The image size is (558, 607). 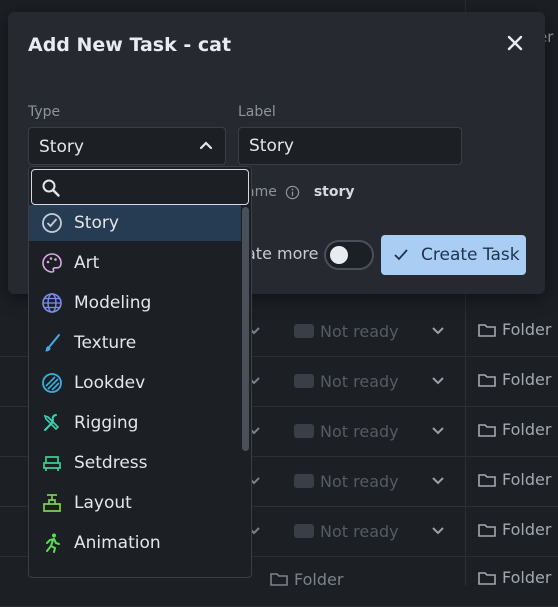 What do you see at coordinates (206, 145) in the screenshot?
I see `chevron-up-icon` at bounding box center [206, 145].